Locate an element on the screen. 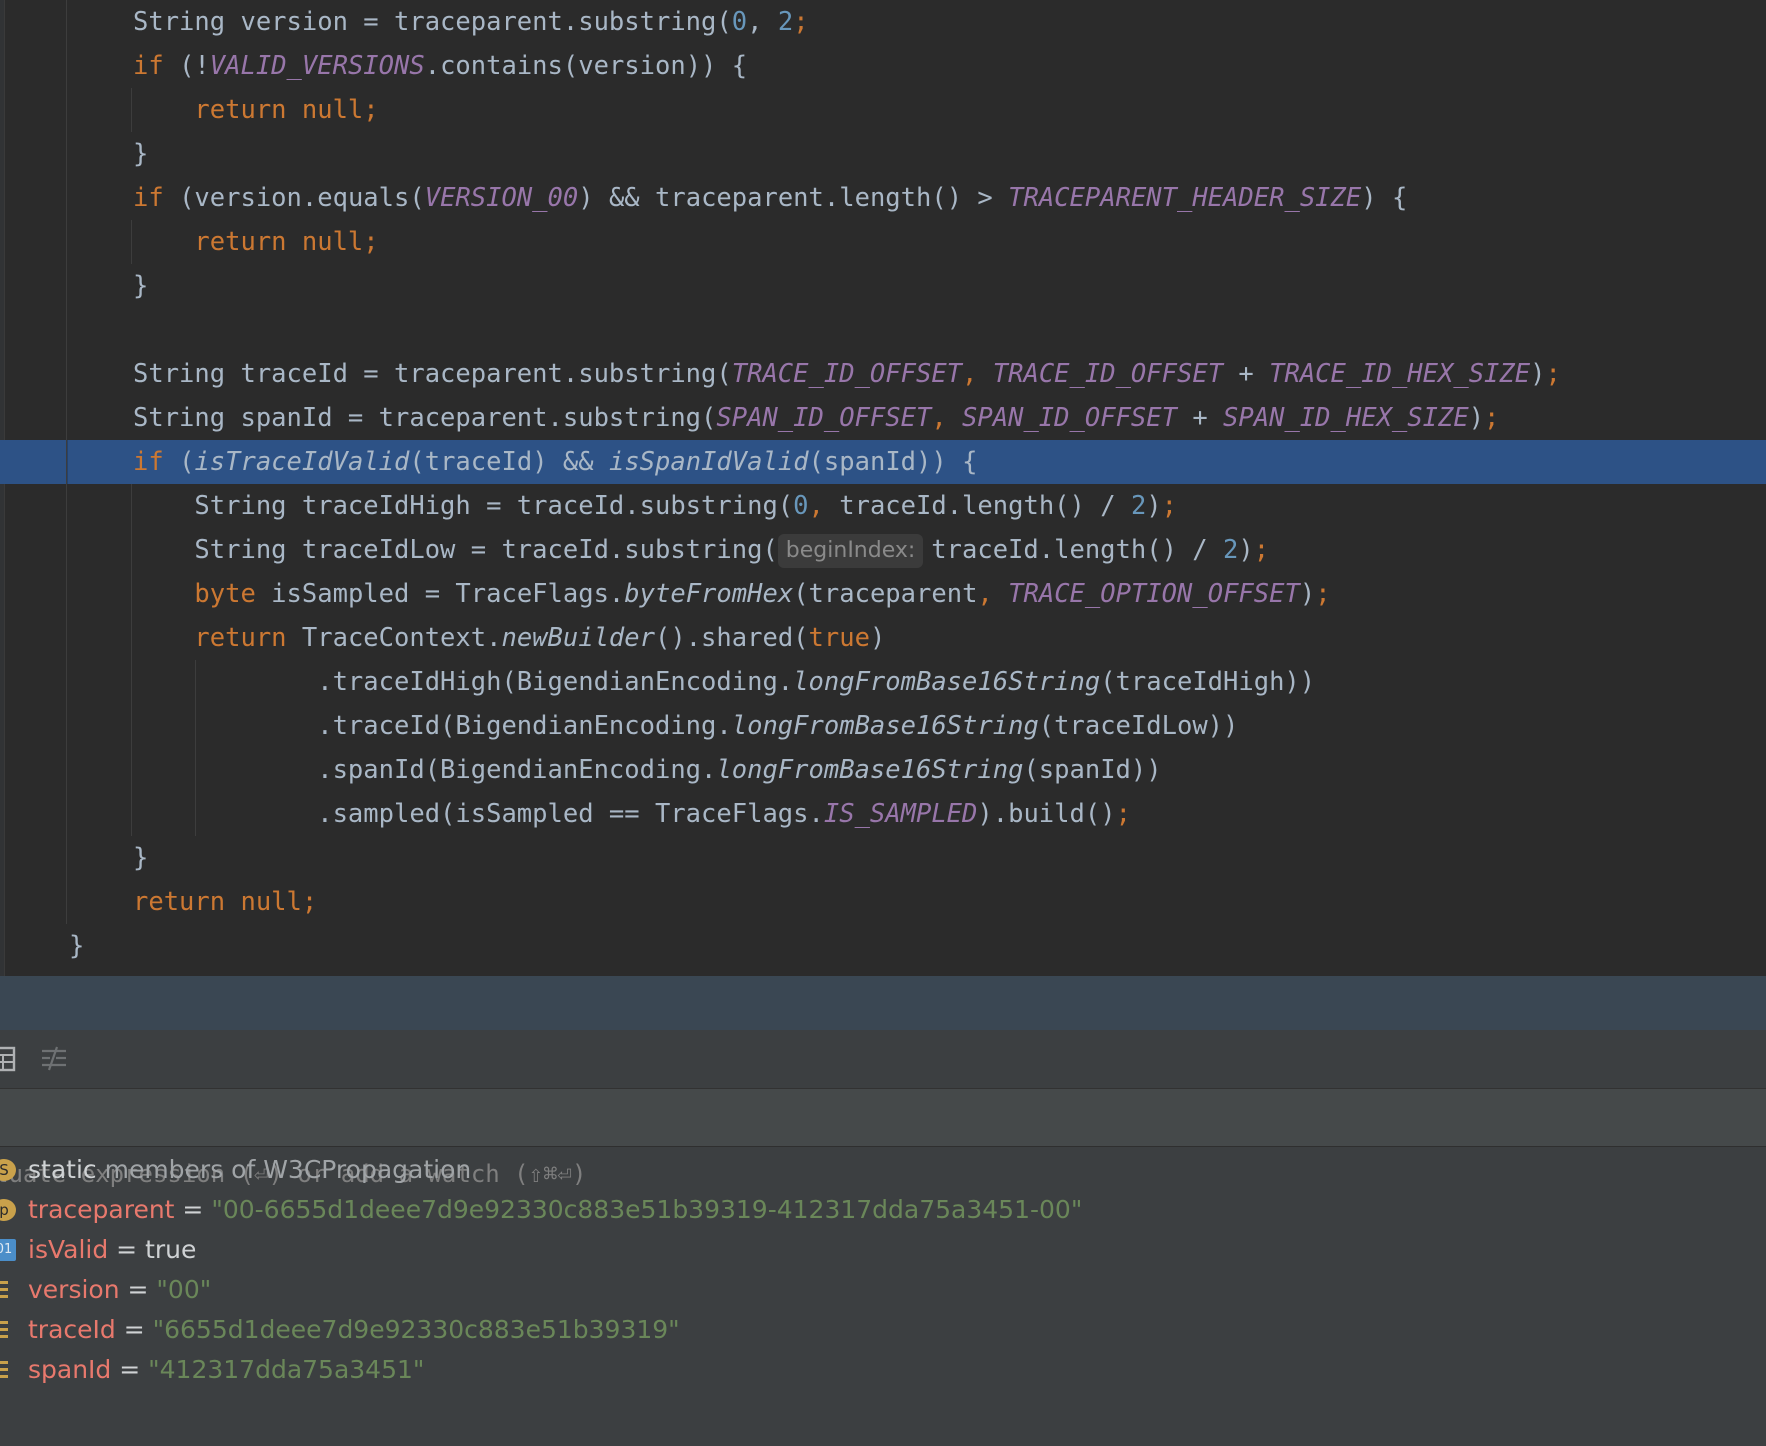  variable-name: version is located at coordinates (74, 1289).